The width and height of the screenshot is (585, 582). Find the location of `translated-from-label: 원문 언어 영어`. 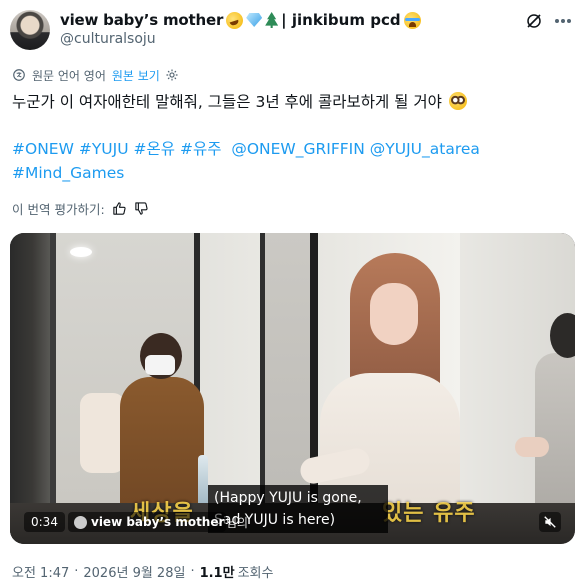

translated-from-label: 원문 언어 영어 is located at coordinates (69, 75).